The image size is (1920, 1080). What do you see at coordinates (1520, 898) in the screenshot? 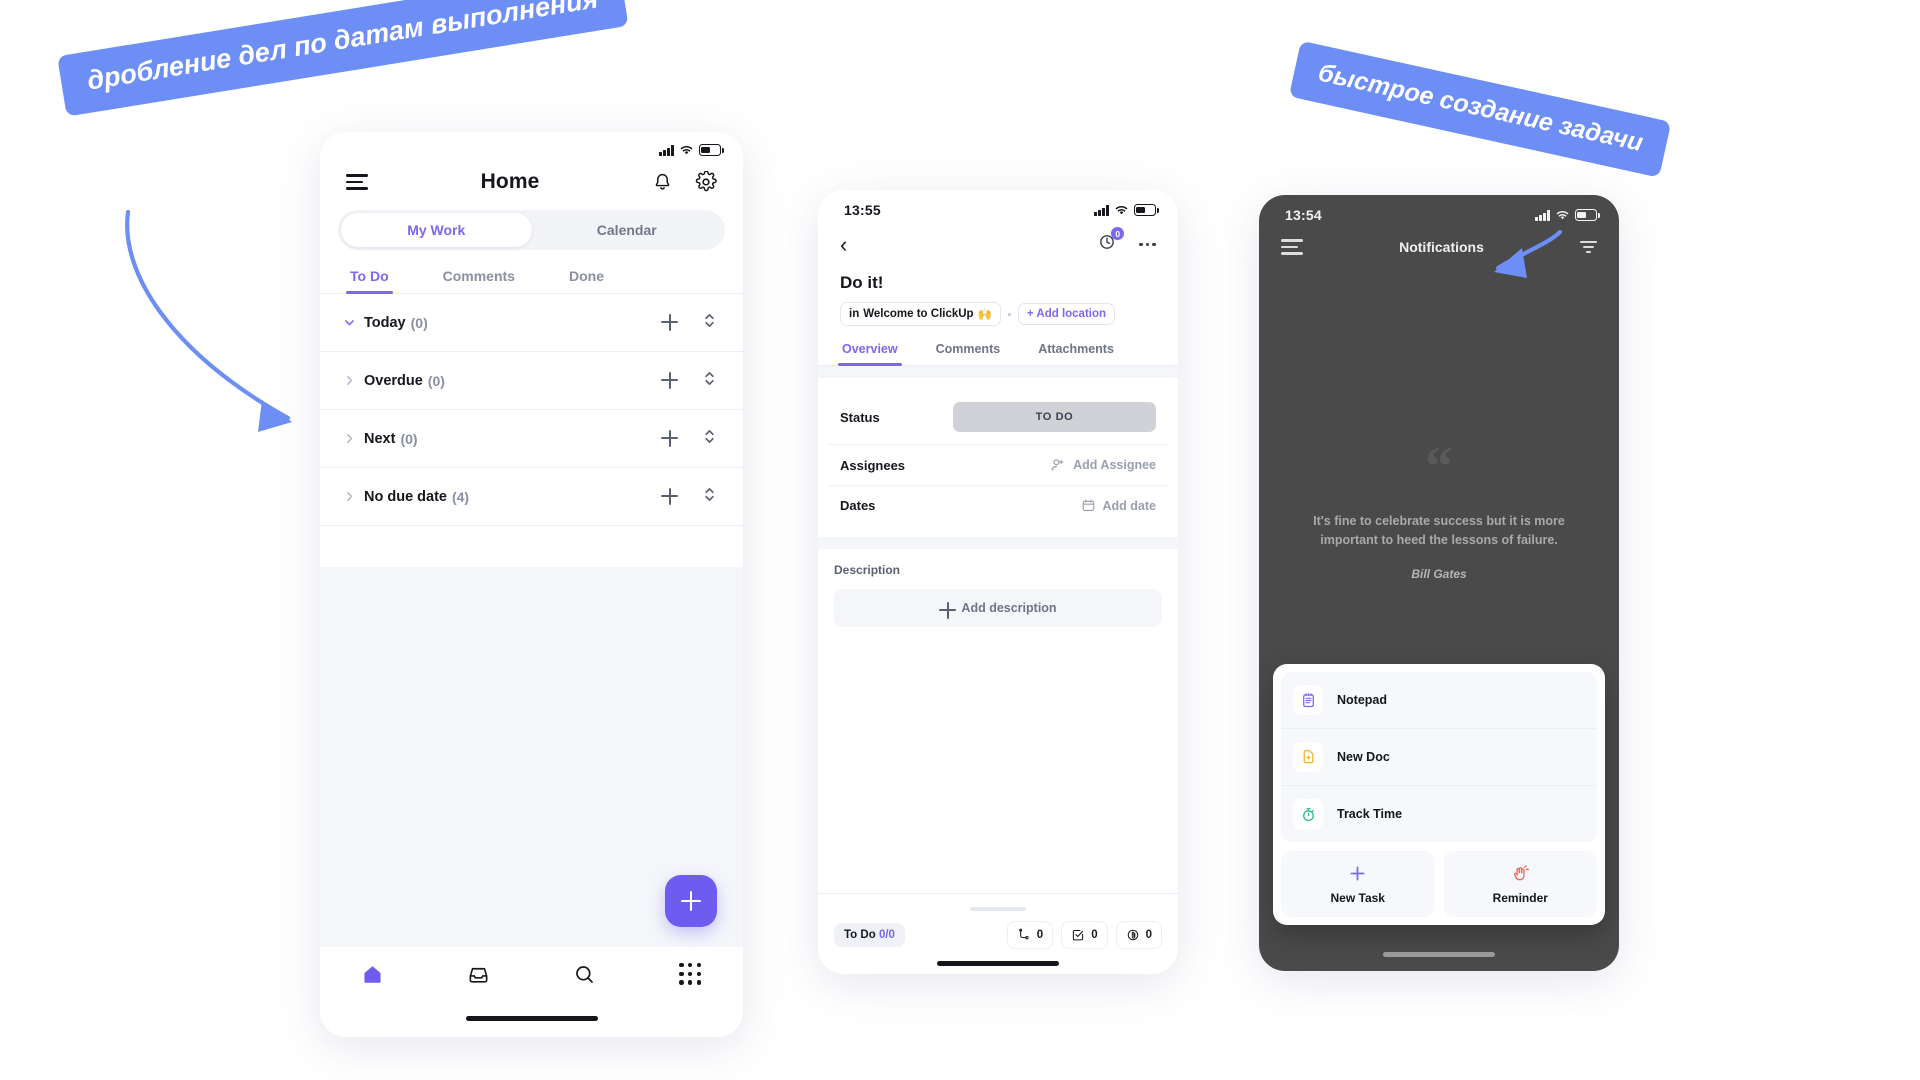
I see `reminder-label: Reminder` at bounding box center [1520, 898].